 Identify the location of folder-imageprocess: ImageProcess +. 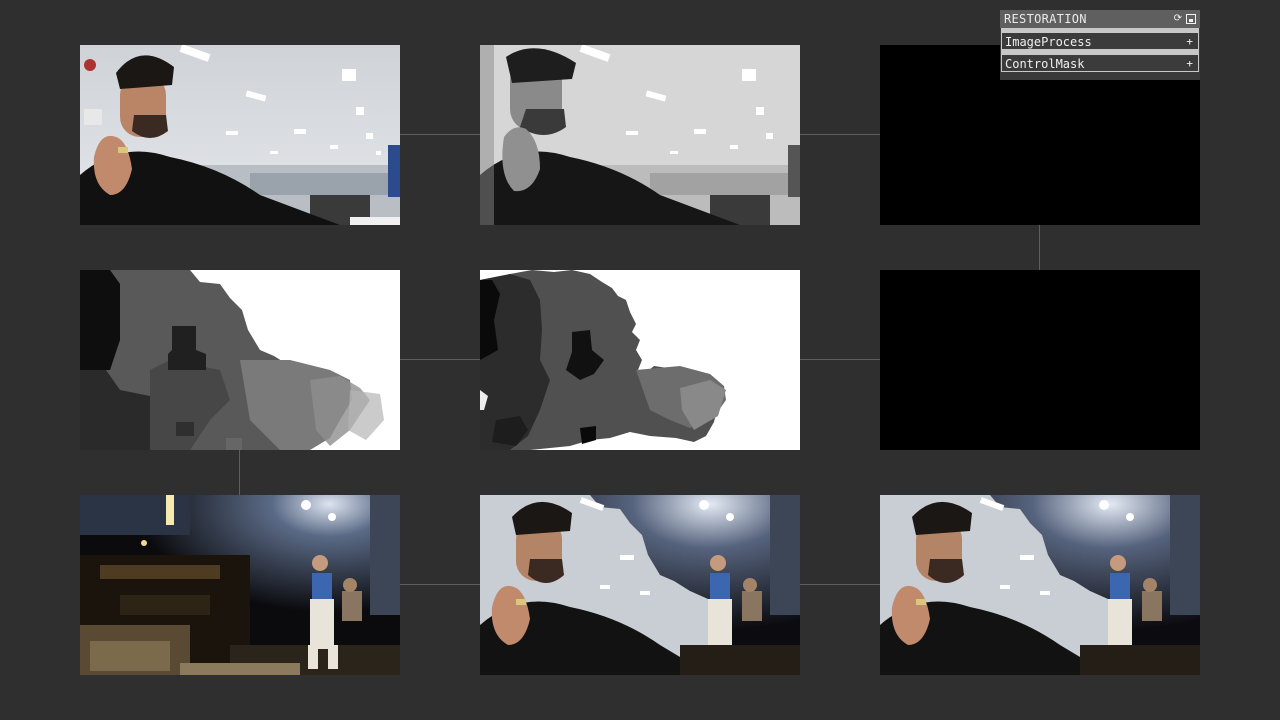
(1100, 41).